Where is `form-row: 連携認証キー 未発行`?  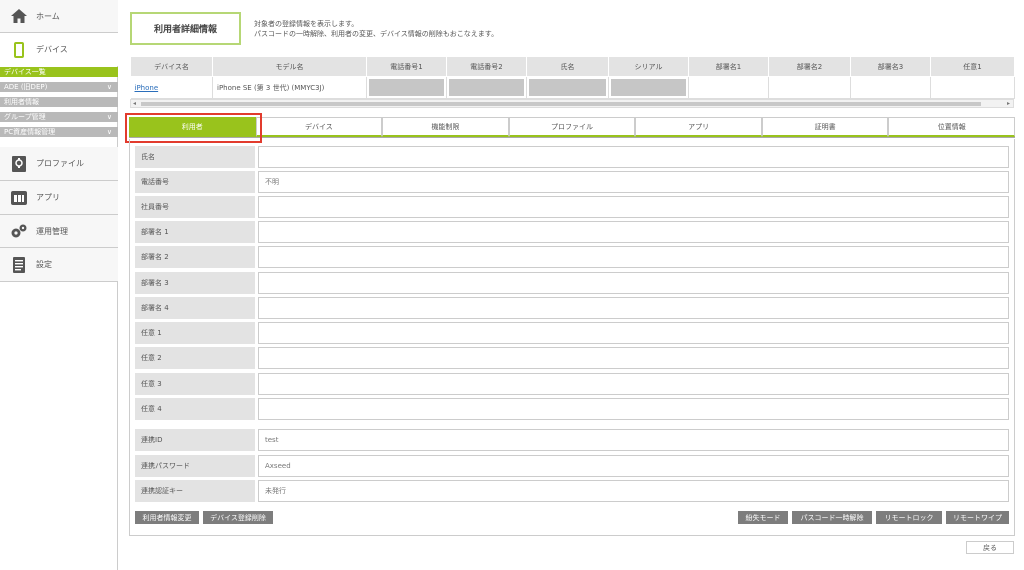
form-row: 連携認証キー 未発行 is located at coordinates (572, 491).